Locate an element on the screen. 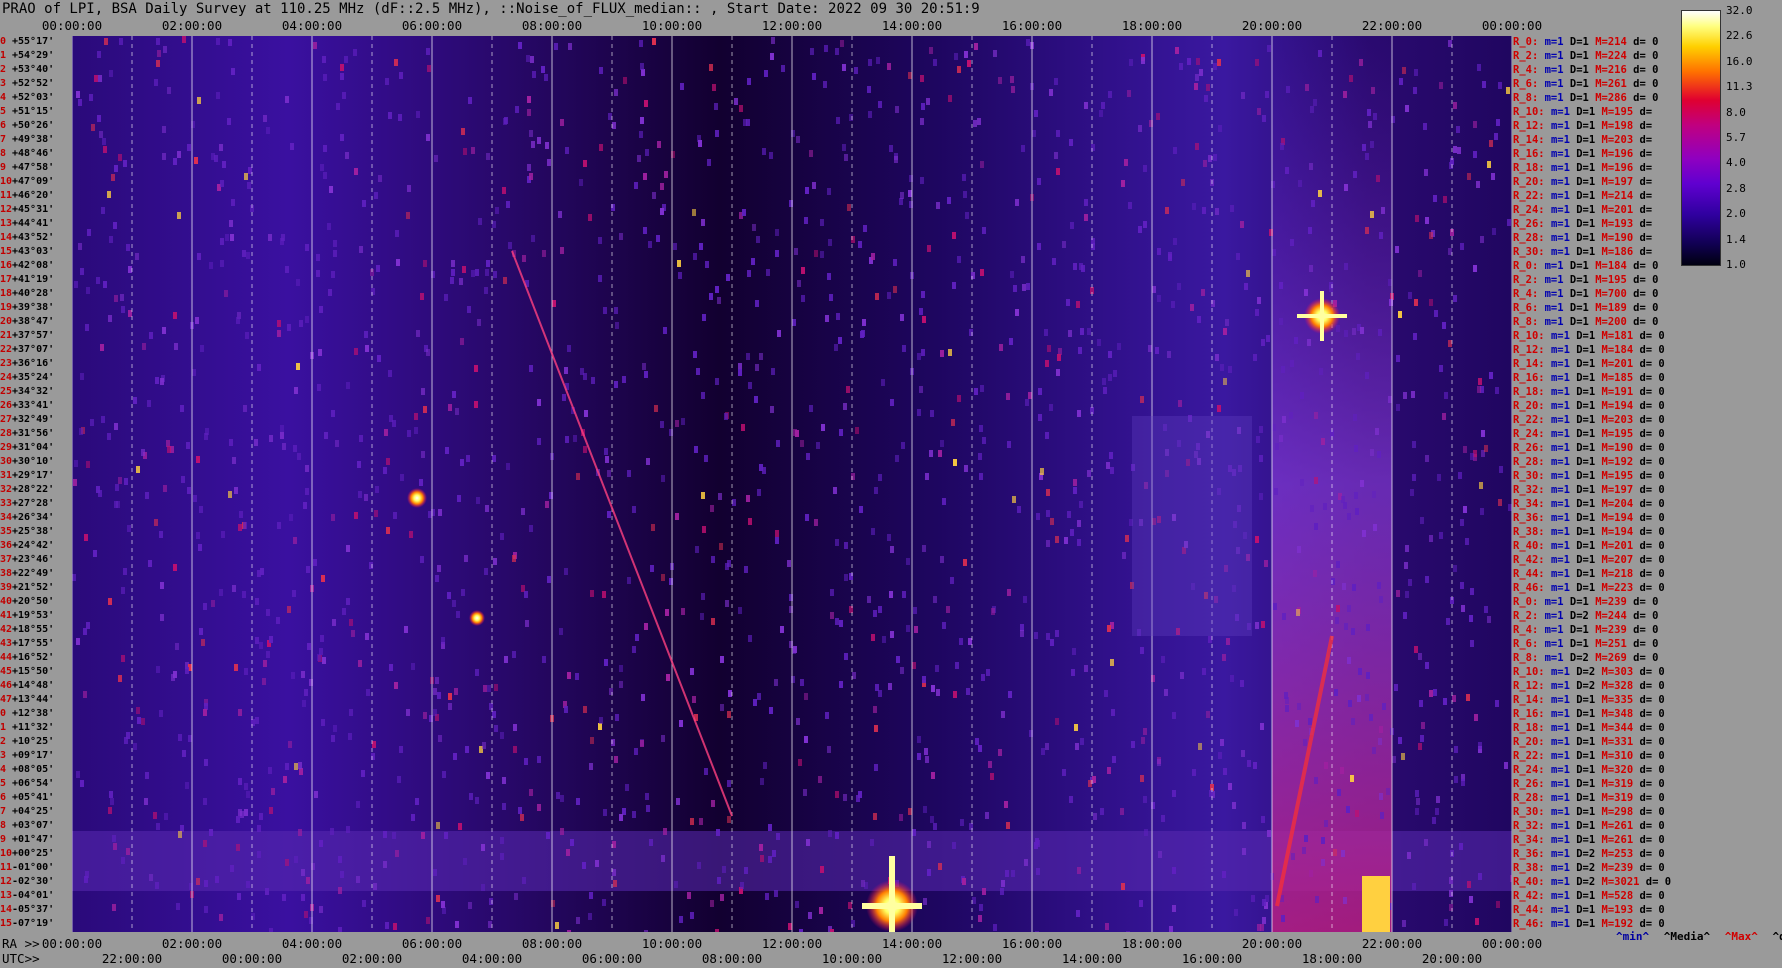  stat-max: M=198 is located at coordinates (1620, 126).